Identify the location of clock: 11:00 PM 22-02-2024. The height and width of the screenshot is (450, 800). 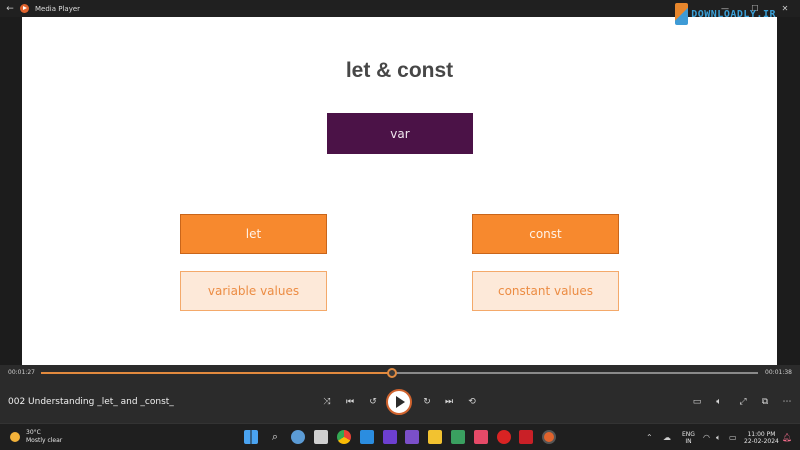
(761, 438).